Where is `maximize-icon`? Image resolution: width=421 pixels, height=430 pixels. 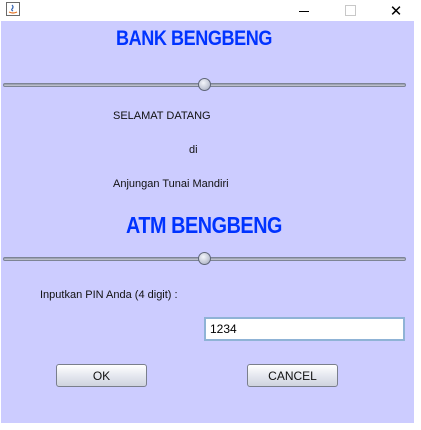 maximize-icon is located at coordinates (350, 10).